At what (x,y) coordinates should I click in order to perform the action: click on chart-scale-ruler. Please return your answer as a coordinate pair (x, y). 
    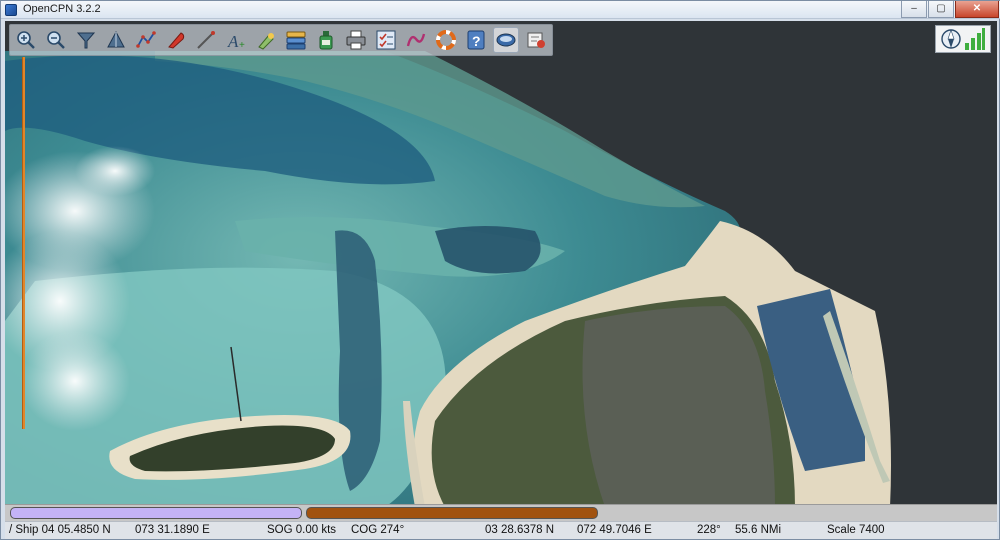
    Looking at the image, I should click on (23, 243).